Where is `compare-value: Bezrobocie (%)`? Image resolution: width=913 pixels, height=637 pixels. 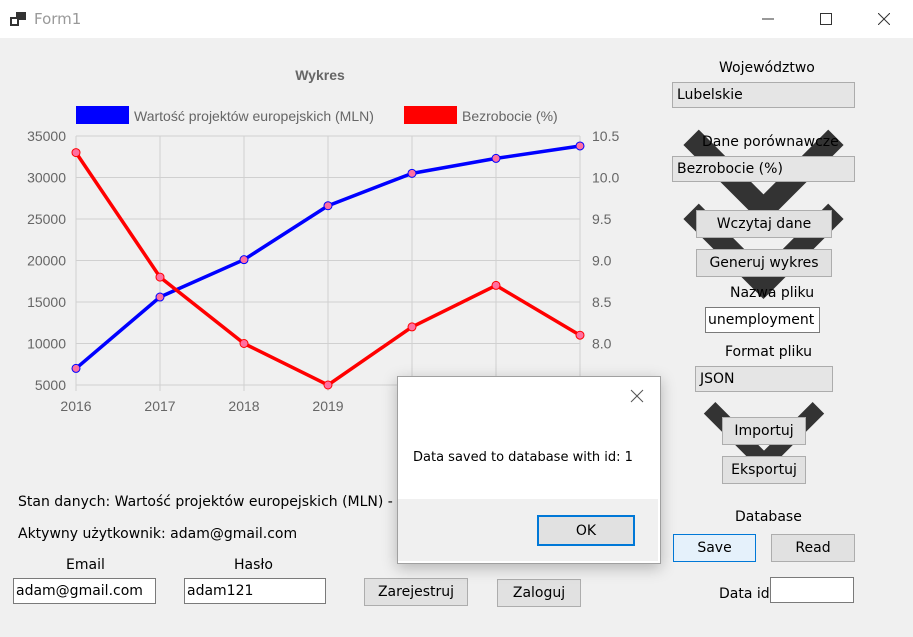
compare-value: Bezrobocie (%) is located at coordinates (730, 169).